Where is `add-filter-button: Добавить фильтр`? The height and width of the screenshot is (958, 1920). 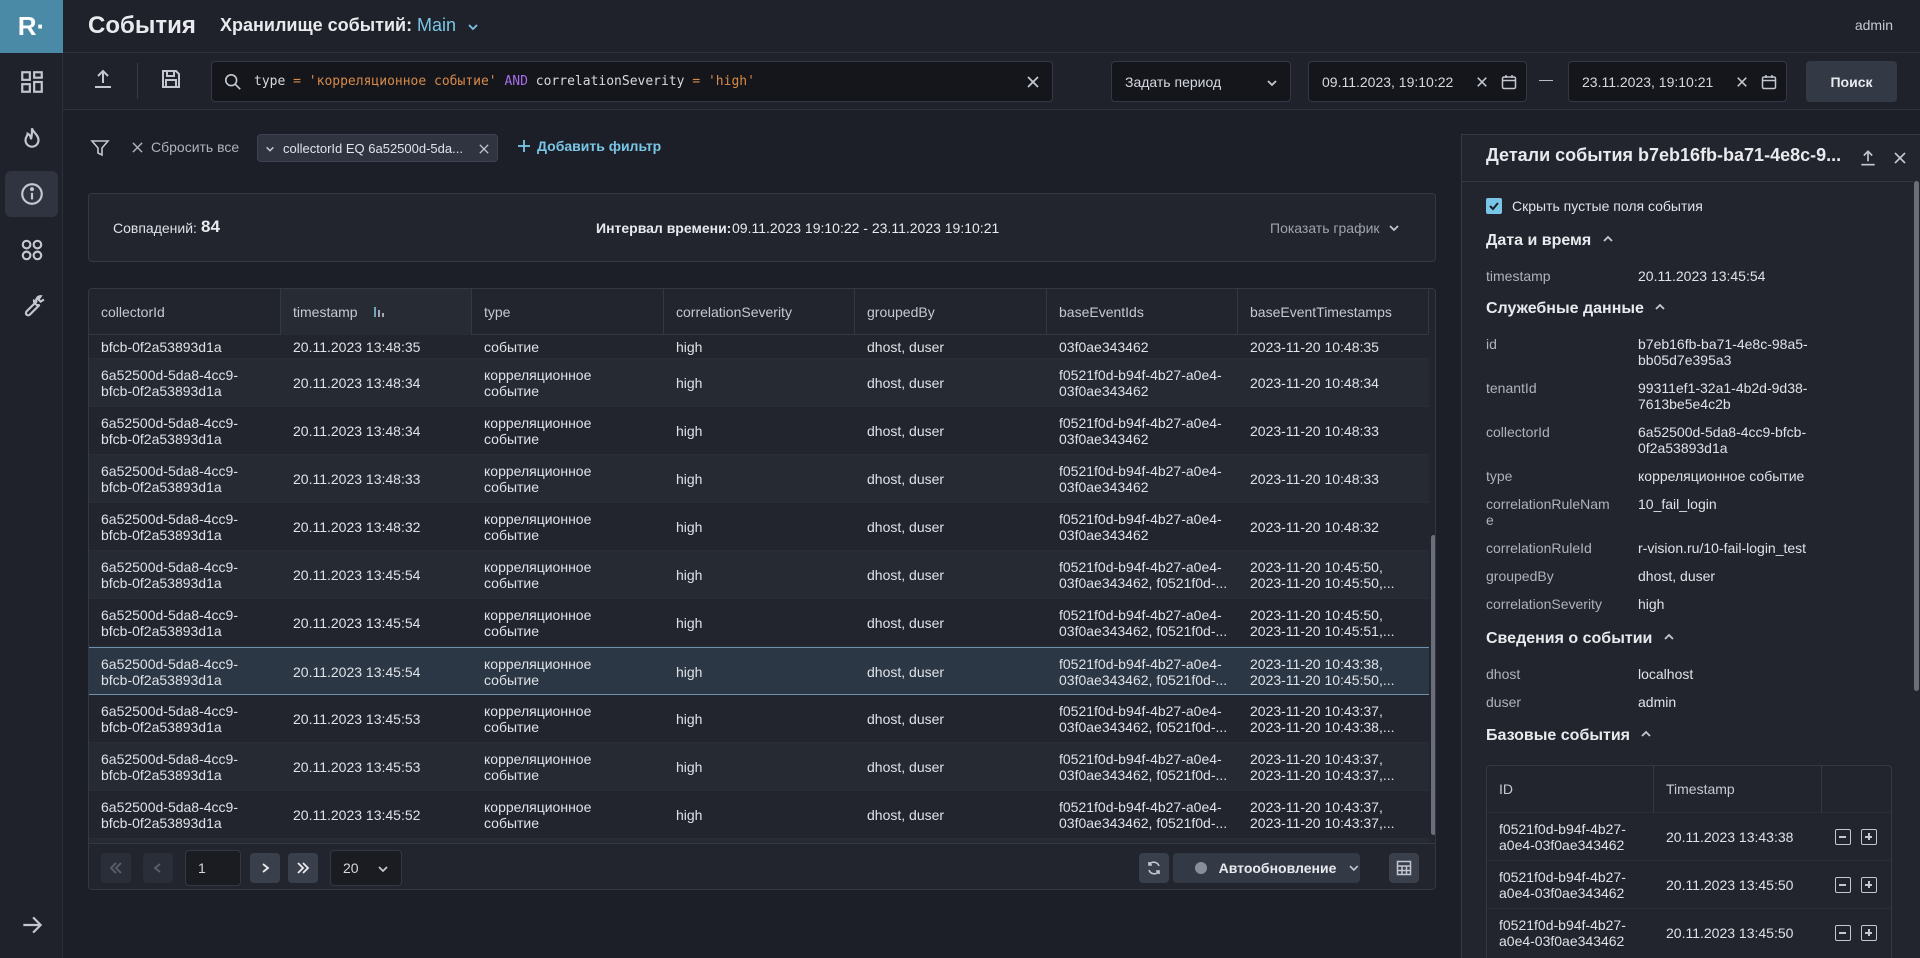
add-filter-button: Добавить фильтр is located at coordinates (589, 146).